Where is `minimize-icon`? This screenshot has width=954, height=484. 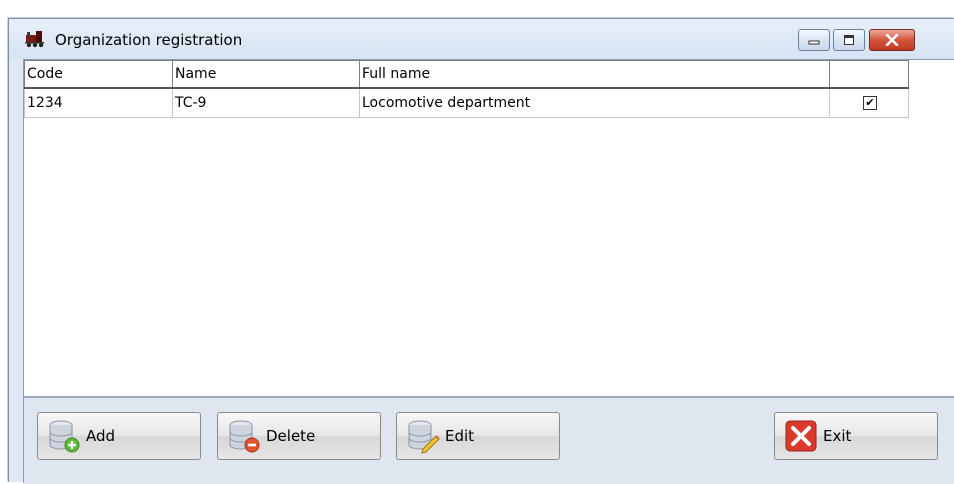
minimize-icon is located at coordinates (814, 42).